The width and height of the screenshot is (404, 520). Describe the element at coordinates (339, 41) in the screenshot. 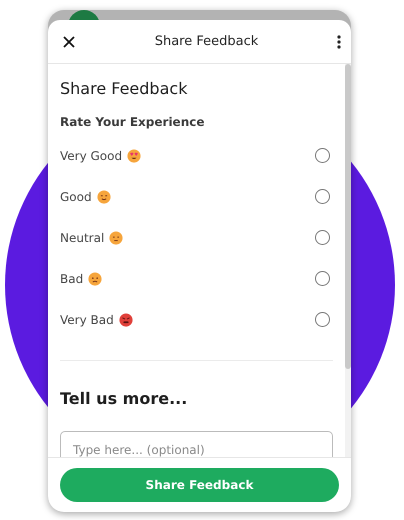

I see `more-menu-button` at that location.